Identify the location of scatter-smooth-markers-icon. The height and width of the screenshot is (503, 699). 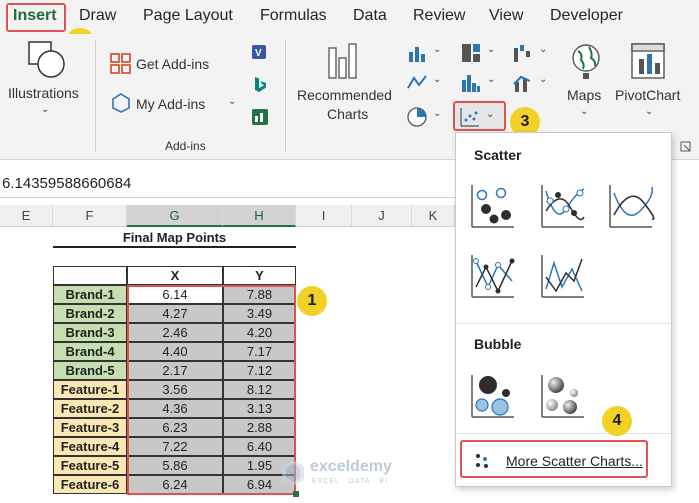
(563, 206).